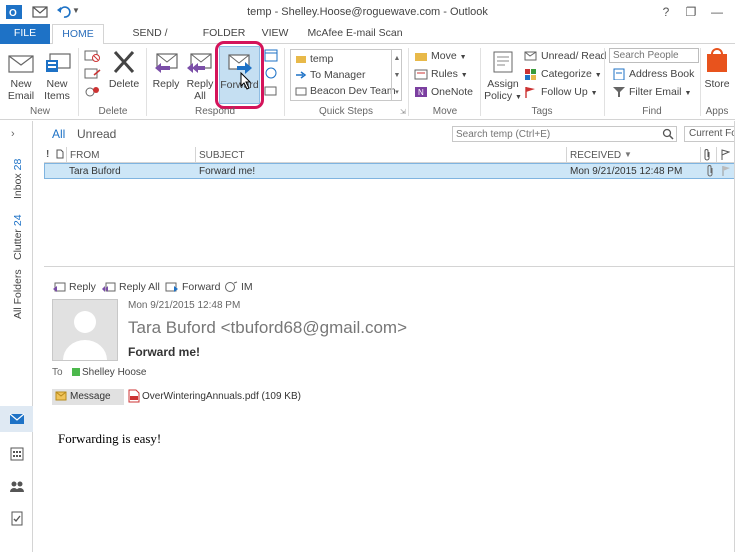 The height and width of the screenshot is (552, 735). Describe the element at coordinates (421, 57) in the screenshot. I see `move-folder-icon` at that location.